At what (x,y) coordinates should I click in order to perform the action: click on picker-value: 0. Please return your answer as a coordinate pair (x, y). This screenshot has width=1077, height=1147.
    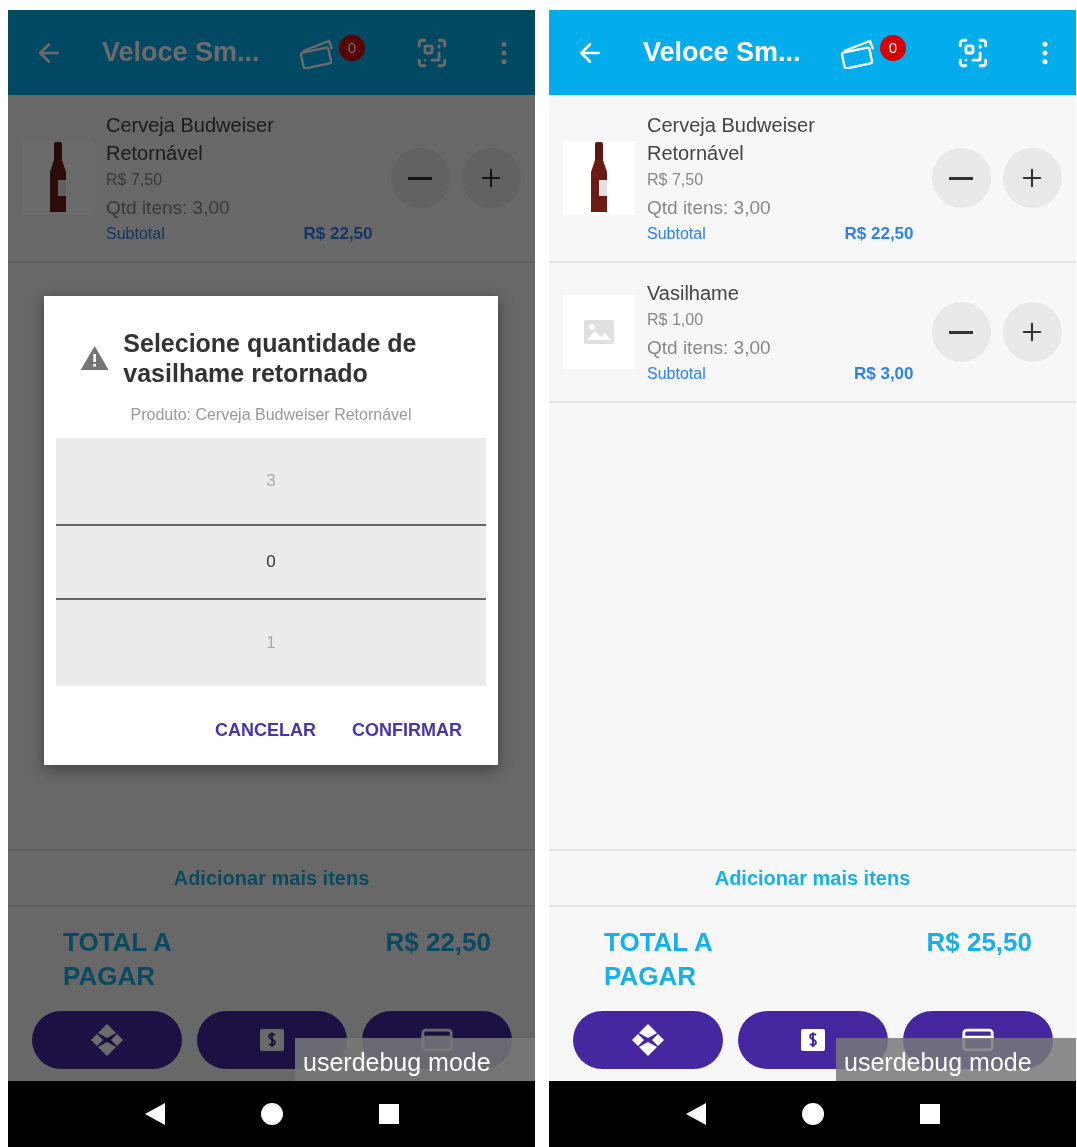
    Looking at the image, I should click on (271, 562).